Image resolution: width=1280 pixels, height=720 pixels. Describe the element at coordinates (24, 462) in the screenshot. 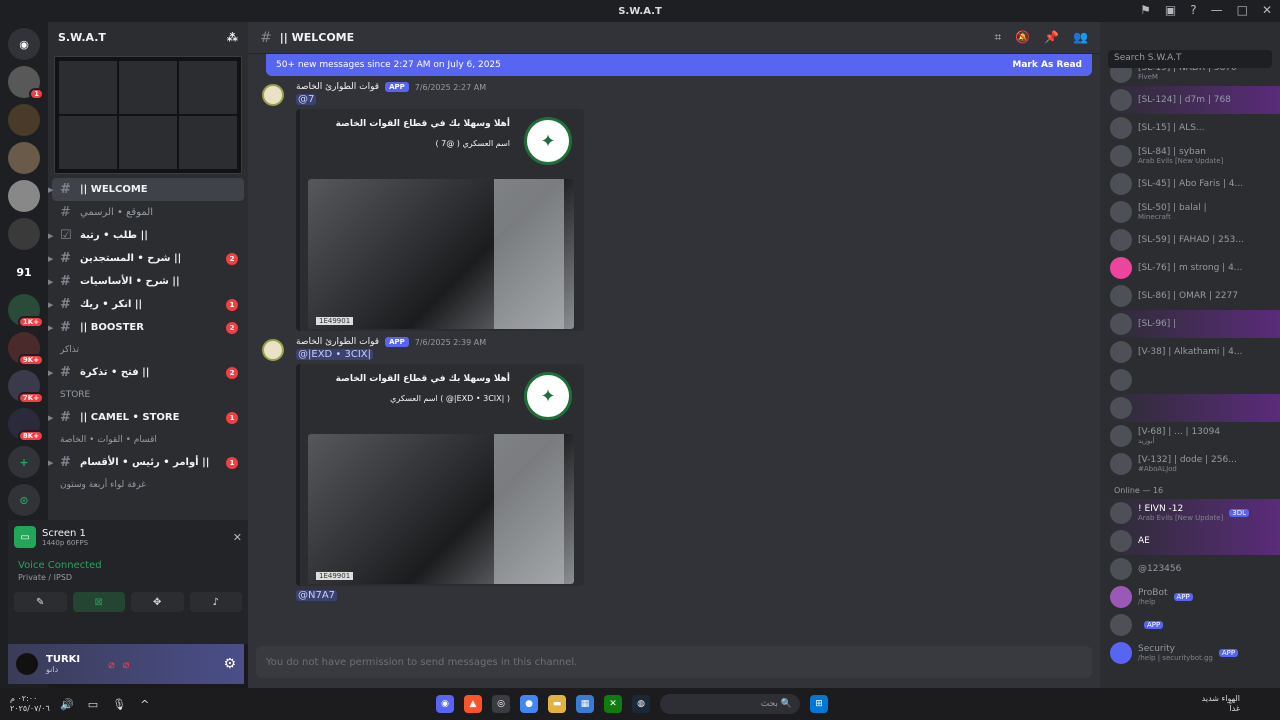

I see `add-server-icon: +` at that location.